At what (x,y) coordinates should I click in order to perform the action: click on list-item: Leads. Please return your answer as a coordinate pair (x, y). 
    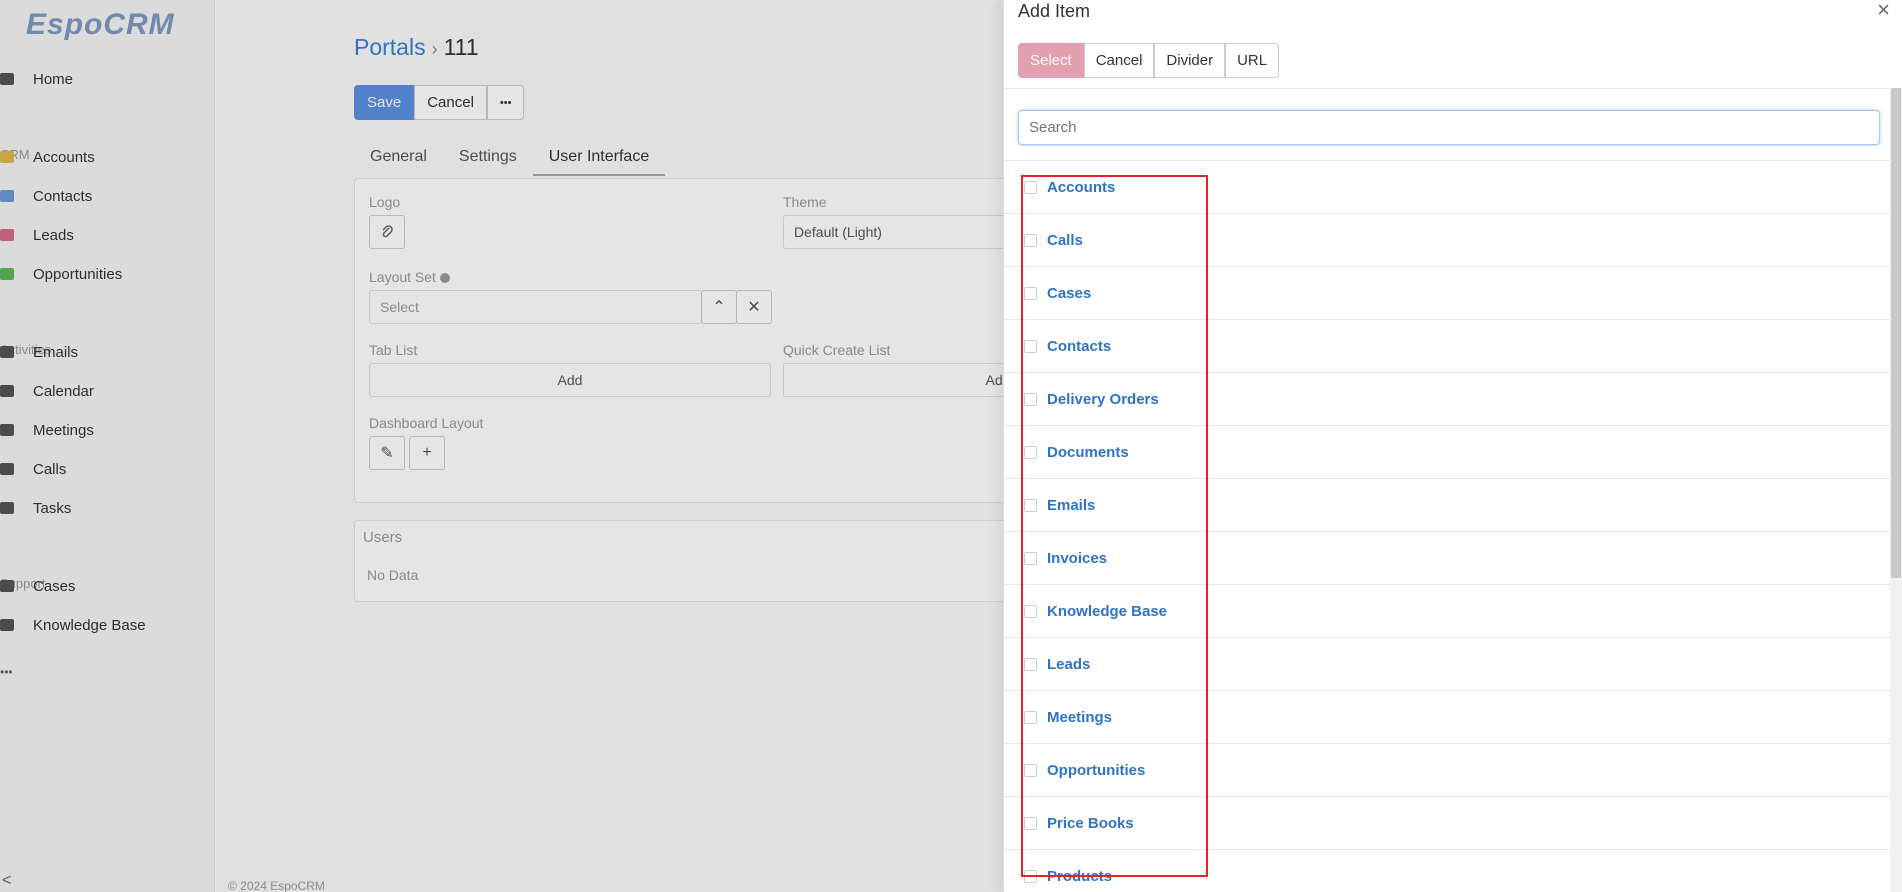
    Looking at the image, I should click on (1447, 663).